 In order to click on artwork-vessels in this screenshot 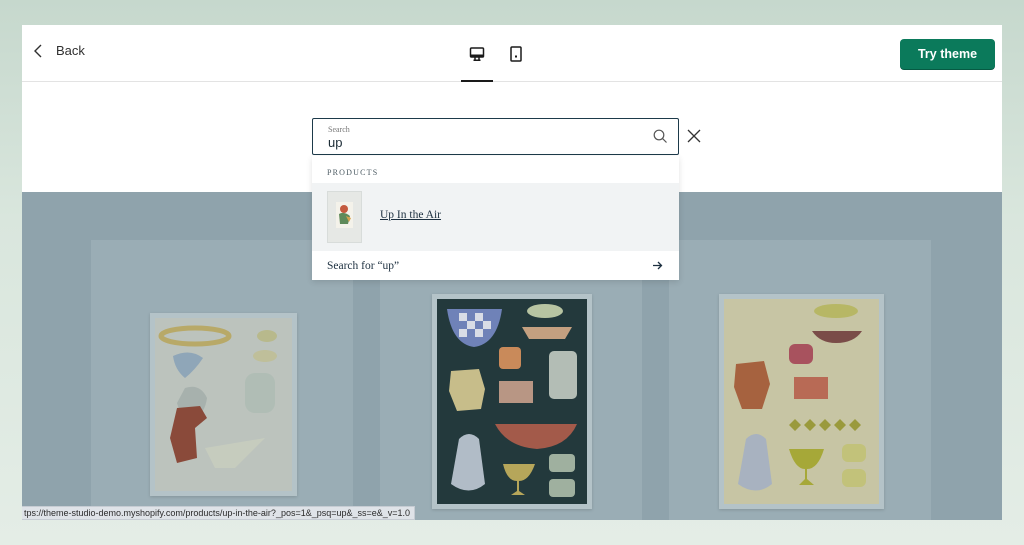, I will do `click(801, 401)`.